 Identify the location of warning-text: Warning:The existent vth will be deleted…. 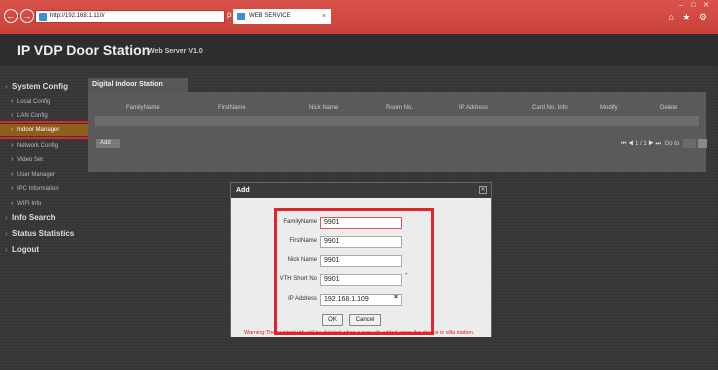
(359, 333).